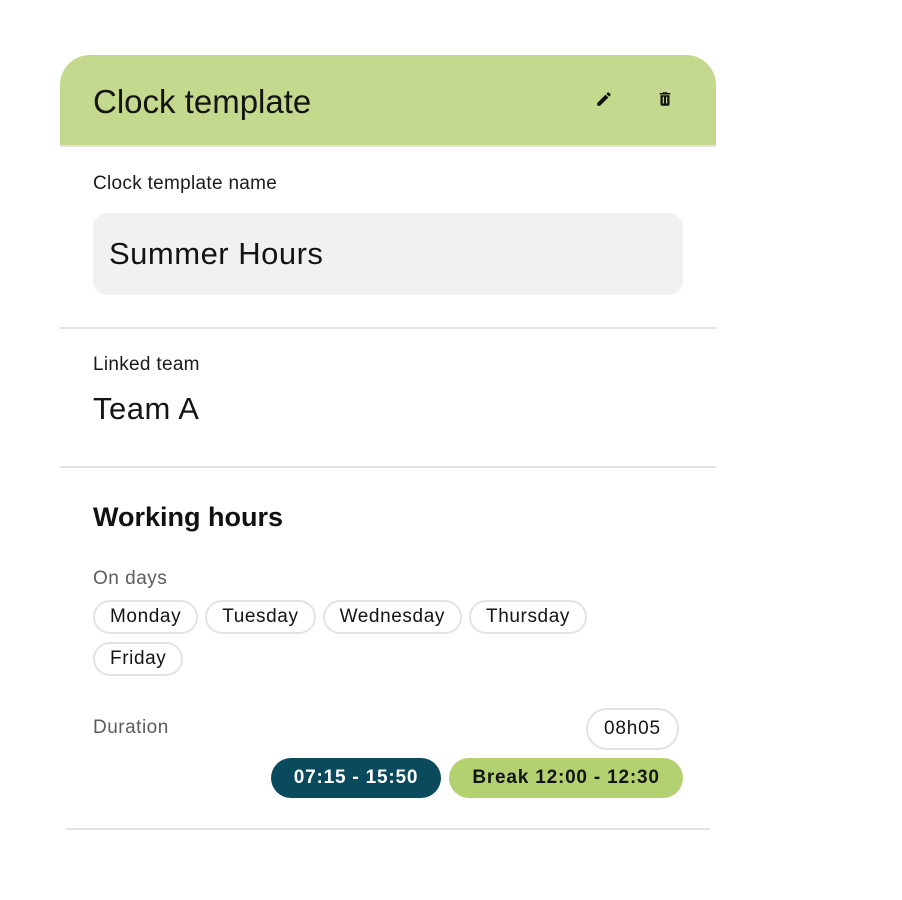 This screenshot has height=900, width=902. I want to click on card-title: Clock template, so click(202, 101).